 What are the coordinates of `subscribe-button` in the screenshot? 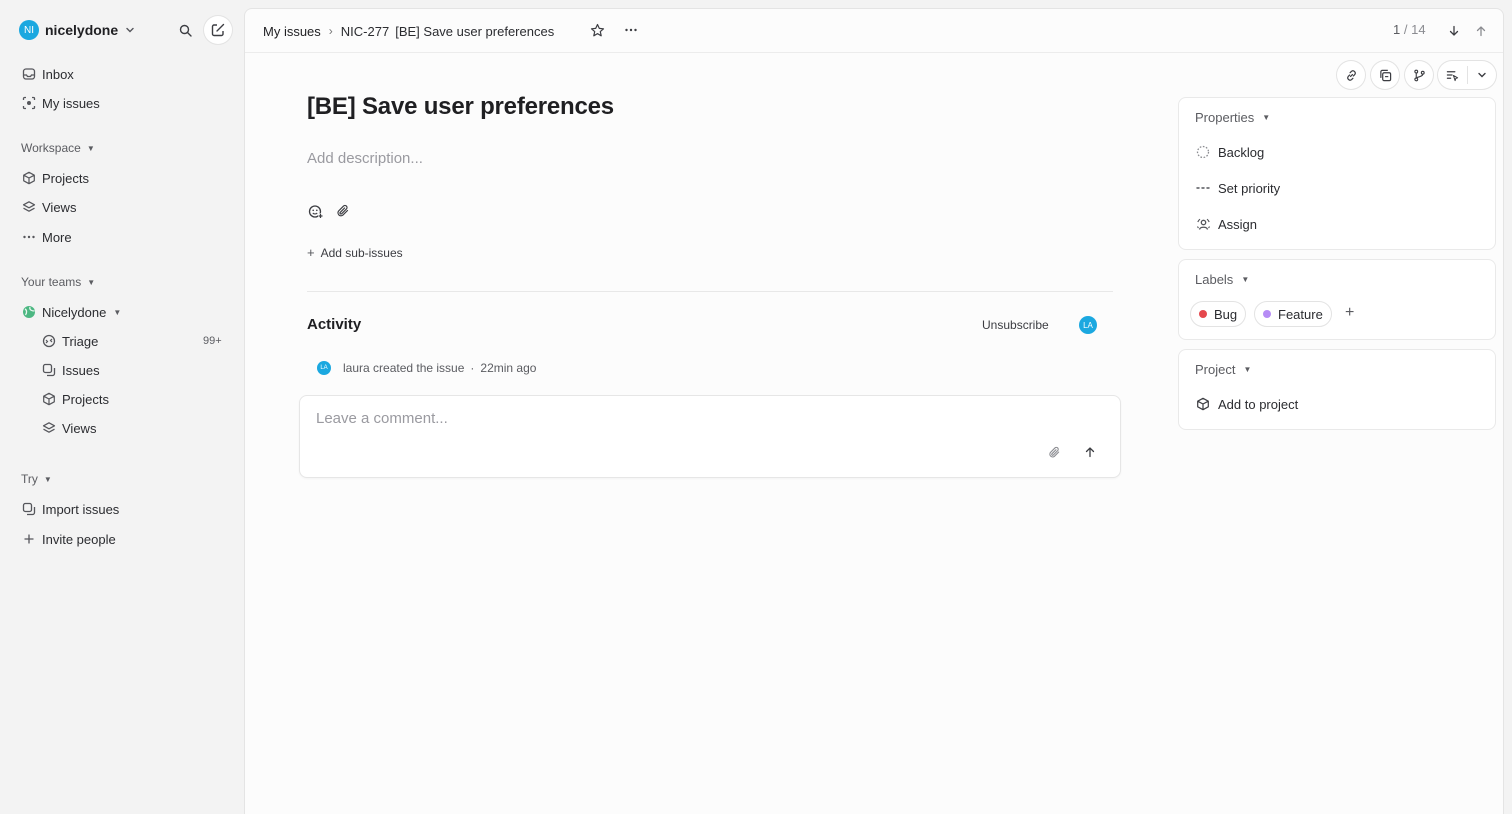 It's located at (1452, 75).